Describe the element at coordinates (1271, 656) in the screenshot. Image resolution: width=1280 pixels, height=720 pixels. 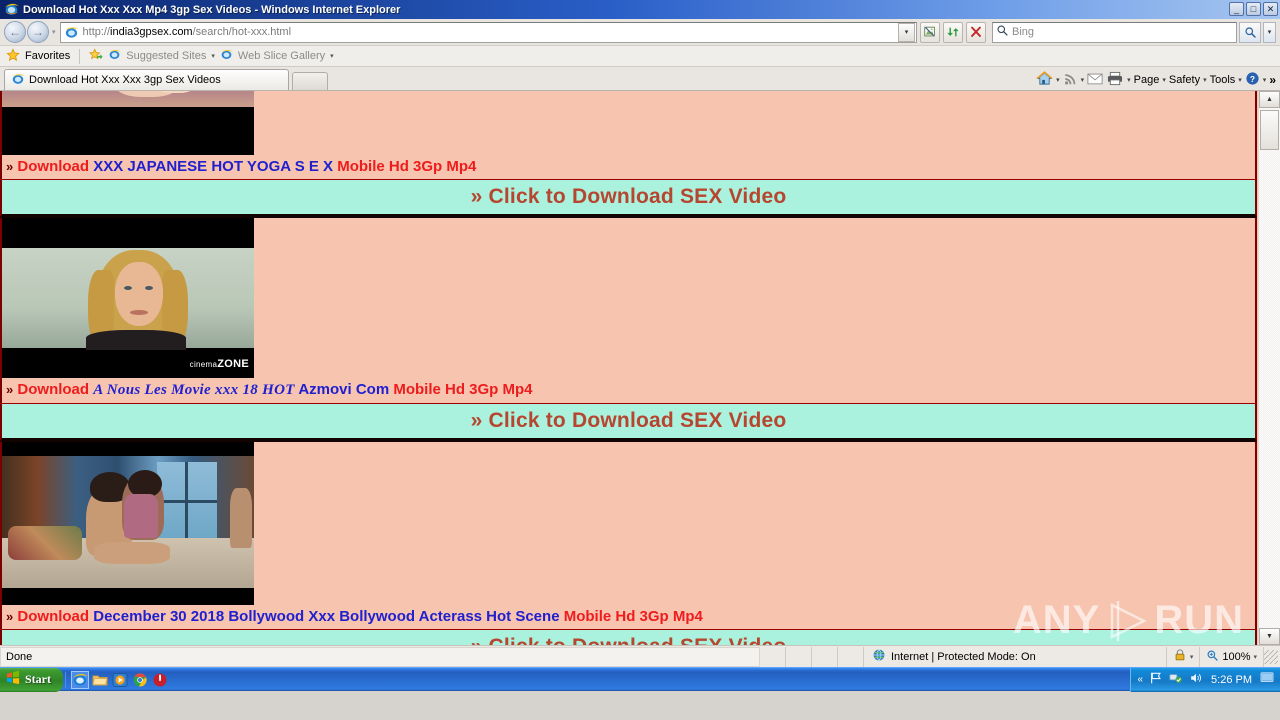
I see `resize-grip` at that location.